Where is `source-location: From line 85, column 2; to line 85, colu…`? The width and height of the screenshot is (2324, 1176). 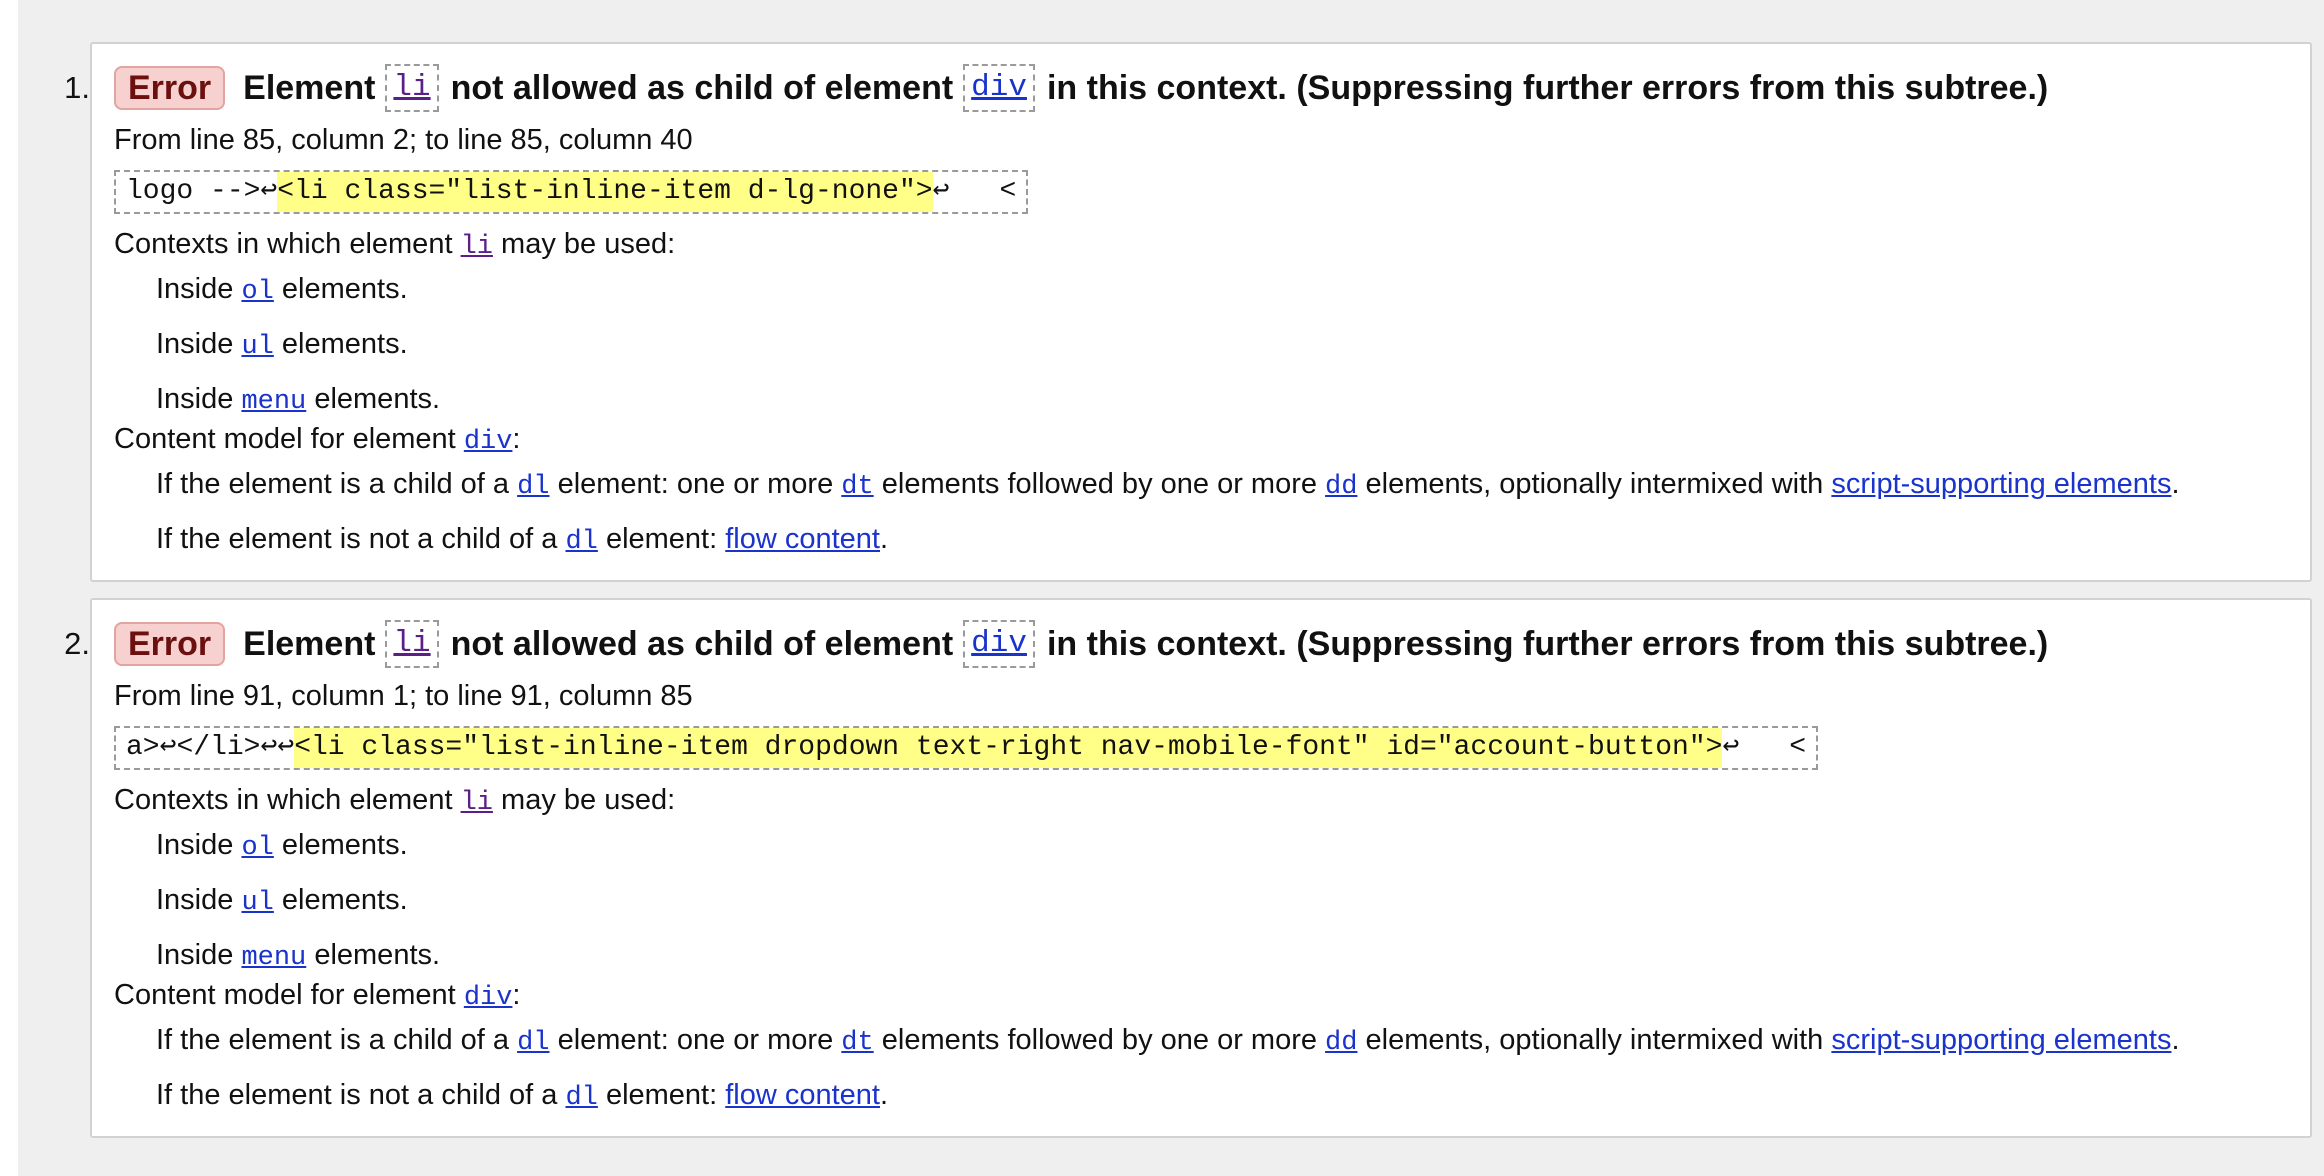 source-location: From line 85, column 2; to line 85, colu… is located at coordinates (403, 140).